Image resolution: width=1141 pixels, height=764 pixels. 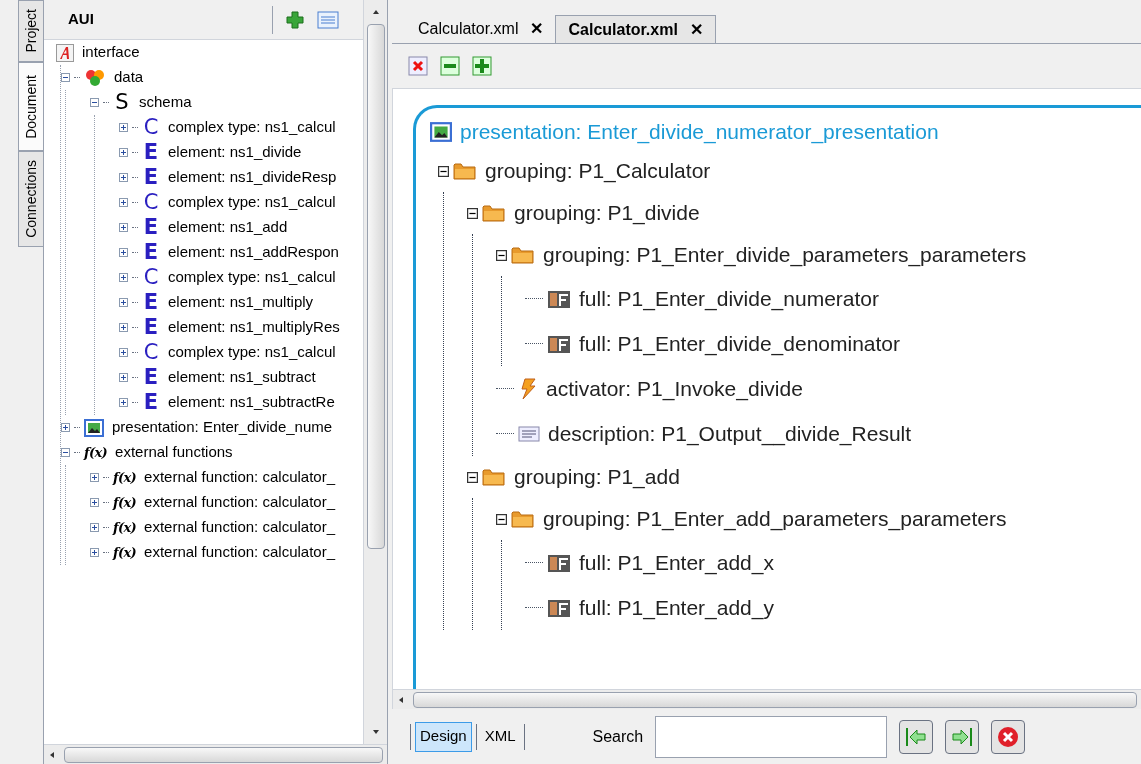 I want to click on design-node-label: grouping: P1_Enter_add_parameters_parameters, so click(x=775, y=519).